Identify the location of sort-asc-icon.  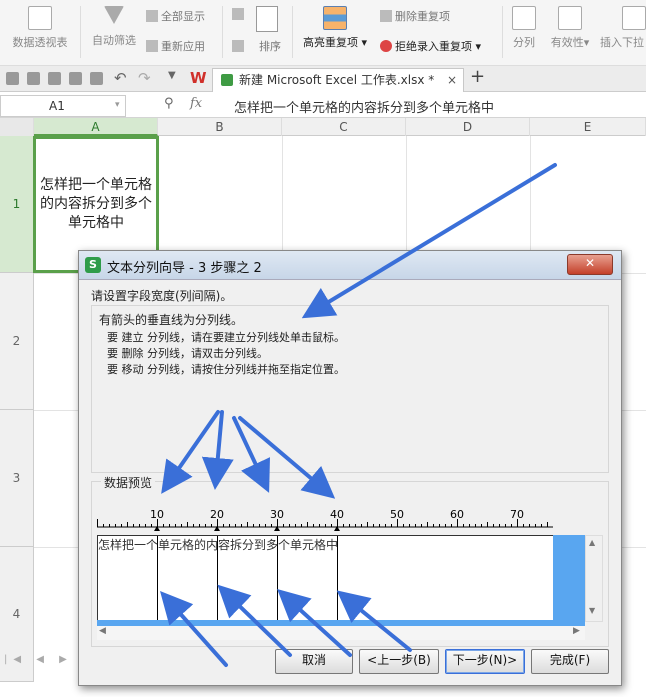
(238, 14).